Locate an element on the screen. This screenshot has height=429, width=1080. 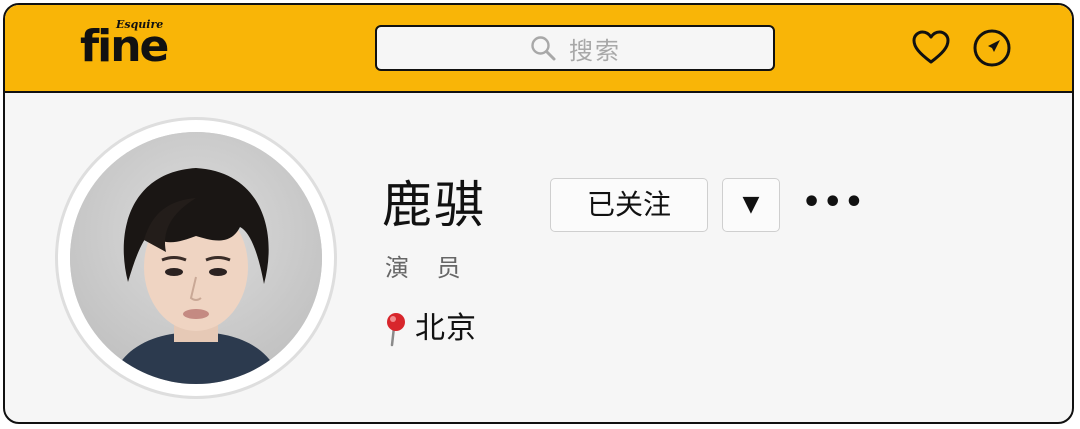
compass-icon is located at coordinates (992, 48).